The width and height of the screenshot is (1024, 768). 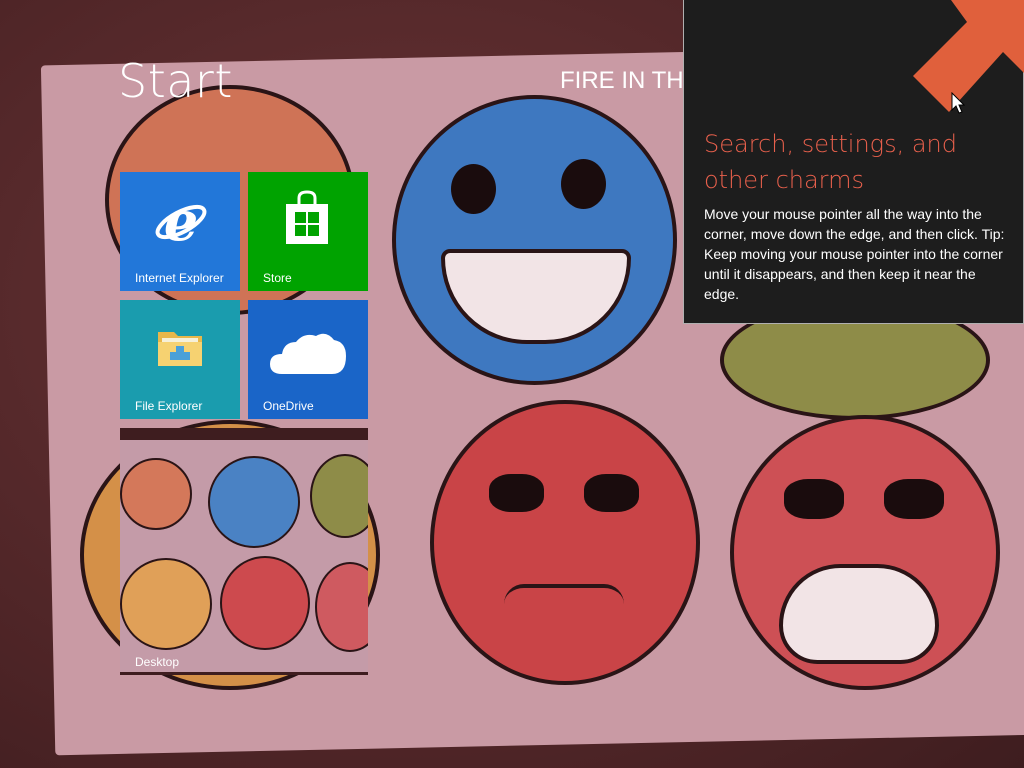 I want to click on tile-label: Store, so click(x=277, y=278).